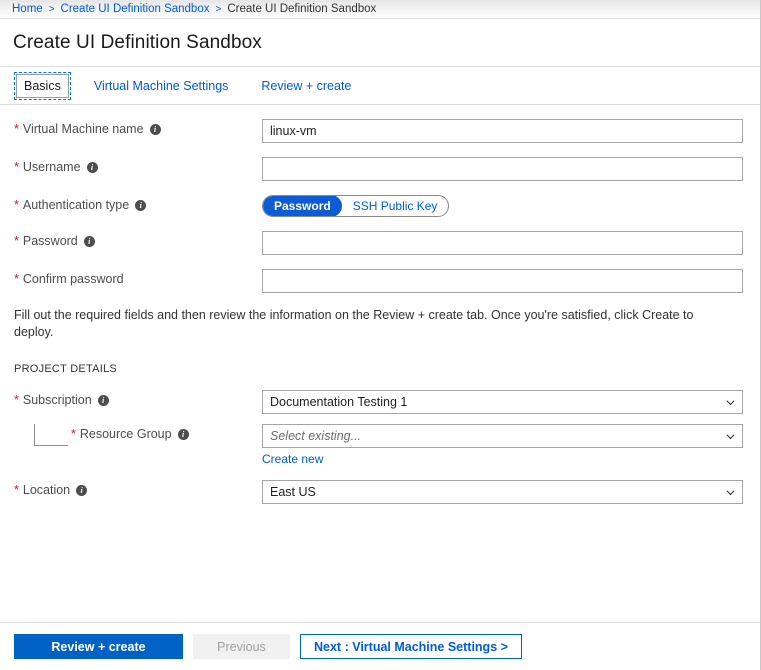 This screenshot has width=761, height=670. Describe the element at coordinates (138, 277) in the screenshot. I see `confirm-password-label: * Confirm password` at that location.